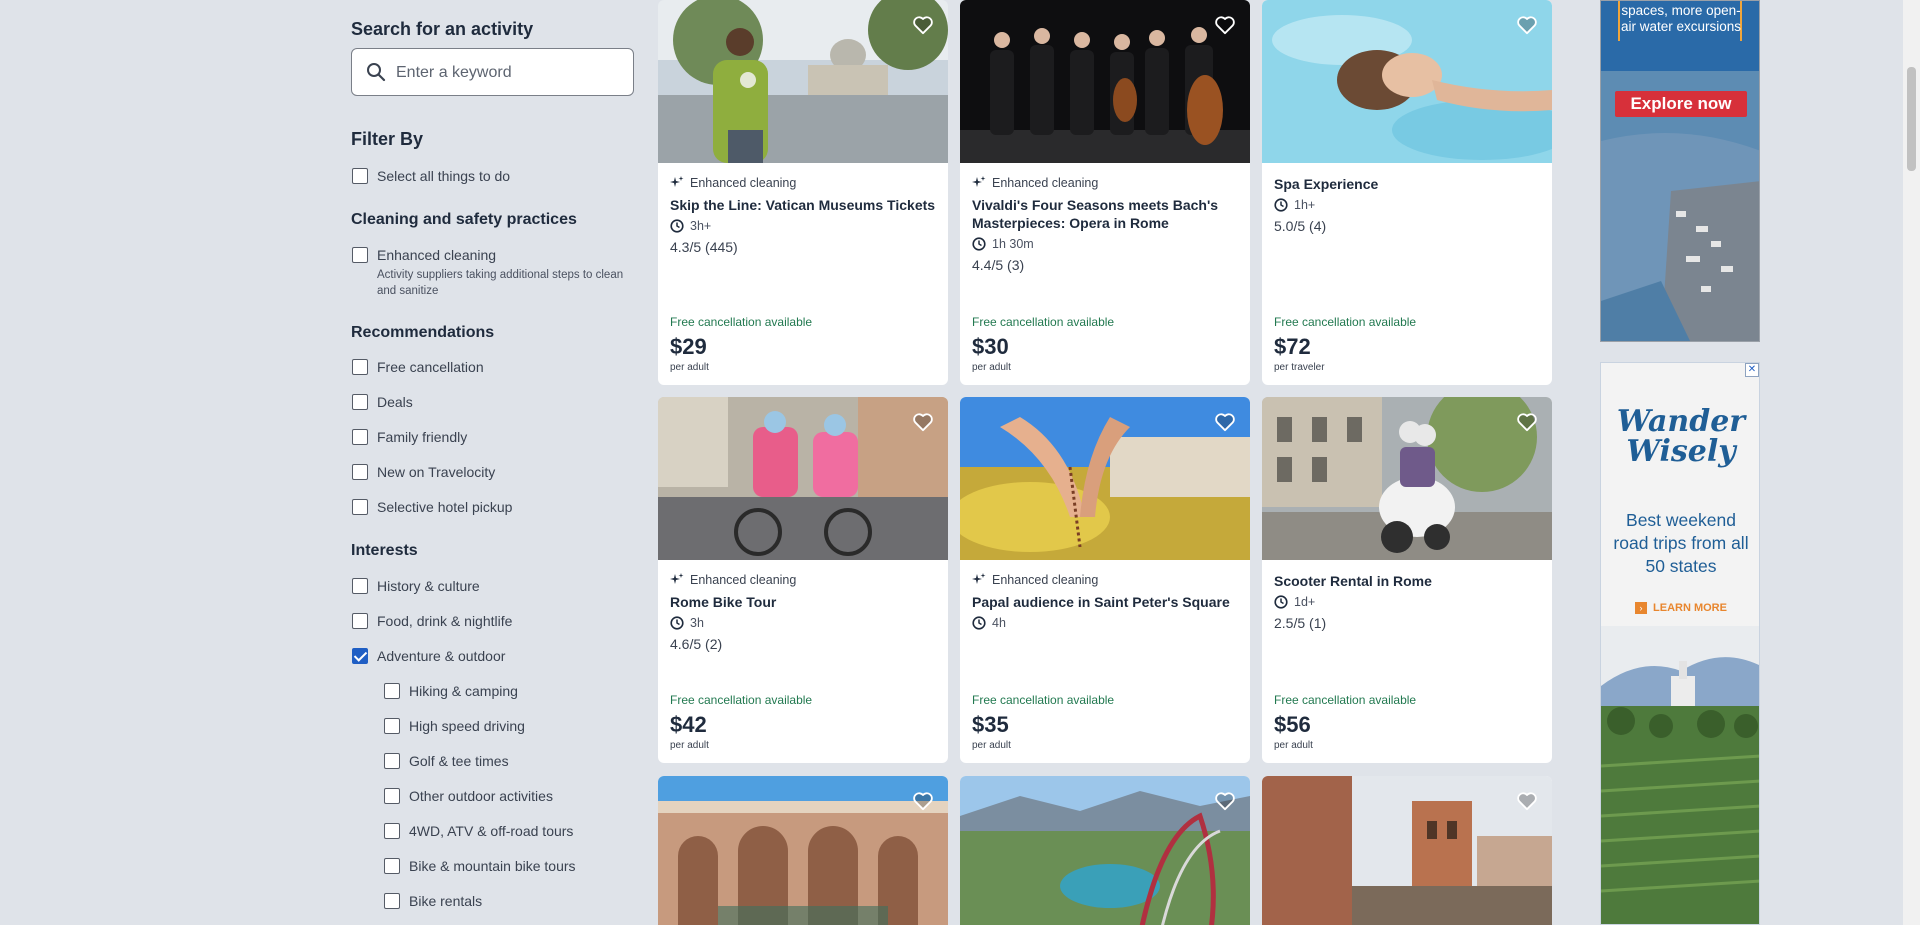 This screenshot has width=1920, height=925. What do you see at coordinates (432, 621) in the screenshot?
I see `filter-food-drink-nightlife: Food, drink & nightlife` at bounding box center [432, 621].